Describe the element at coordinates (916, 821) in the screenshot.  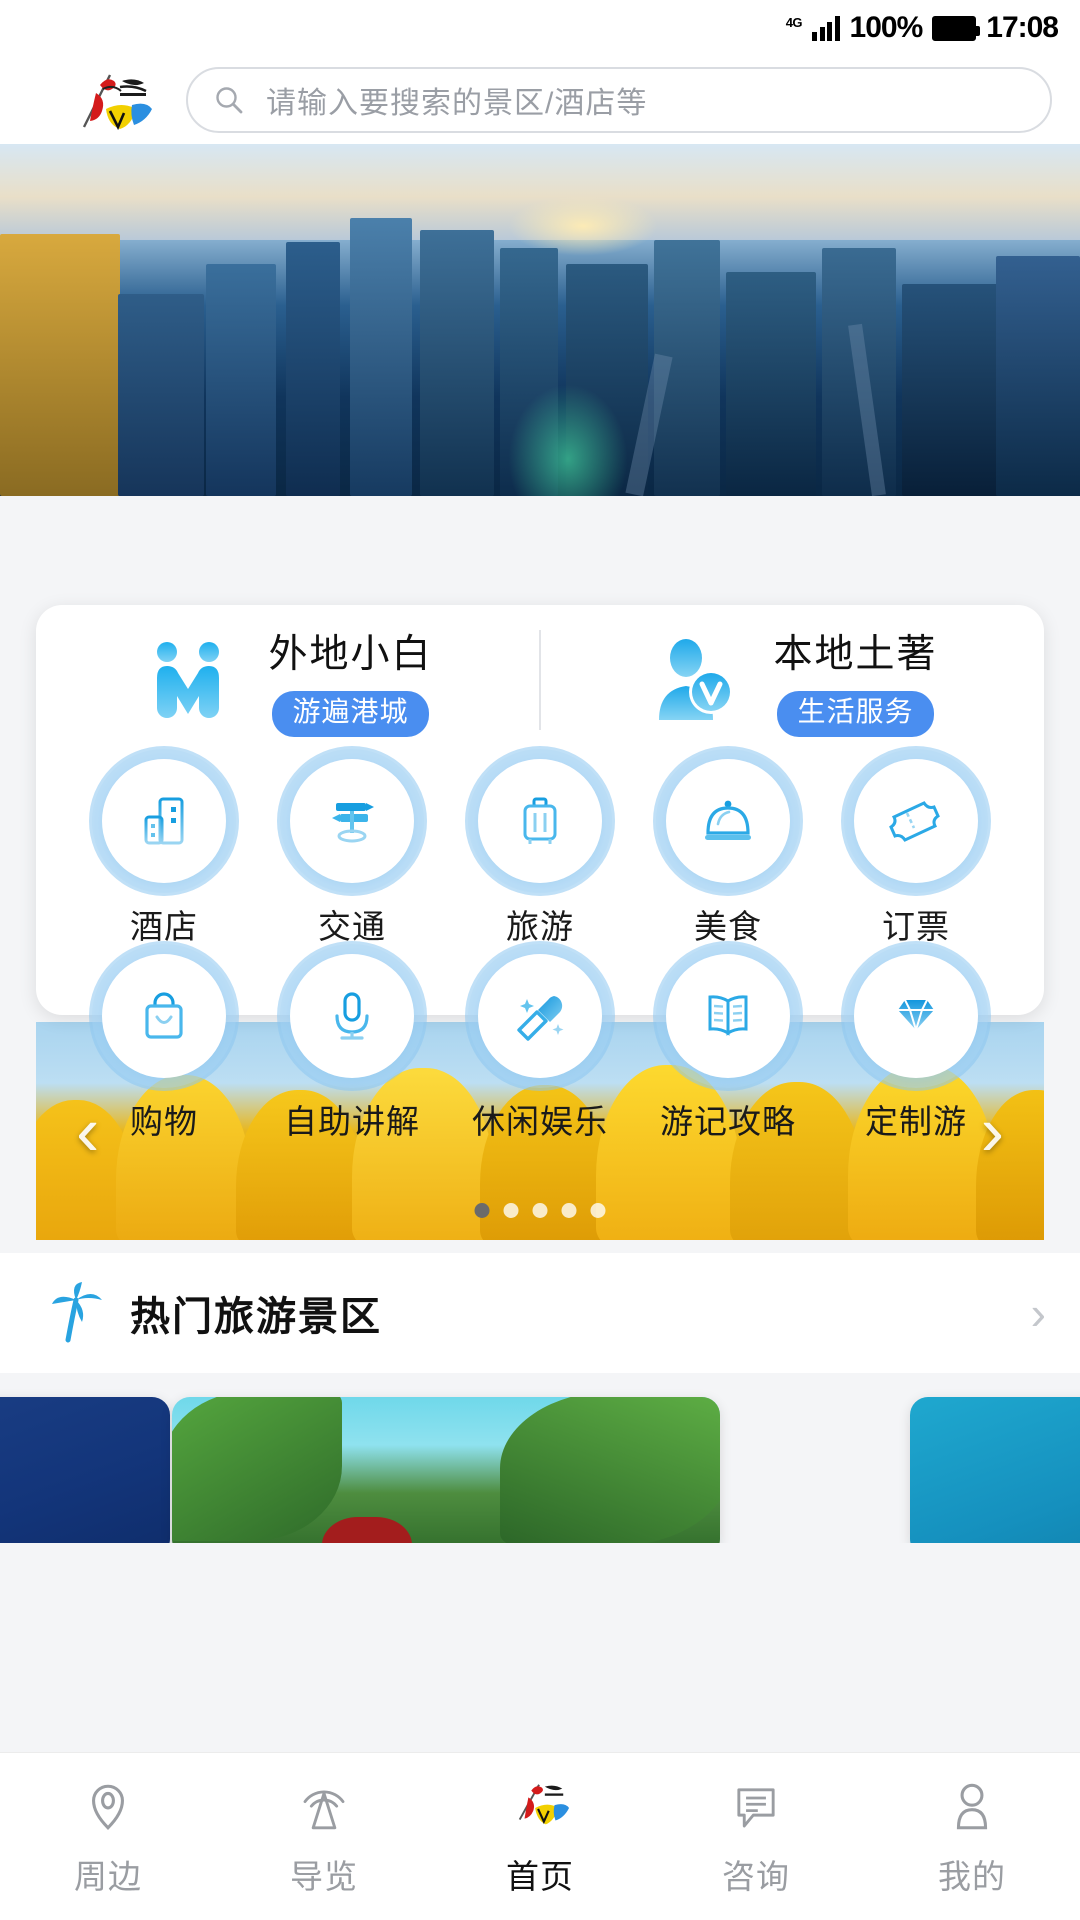
I see `ticket-icon` at that location.